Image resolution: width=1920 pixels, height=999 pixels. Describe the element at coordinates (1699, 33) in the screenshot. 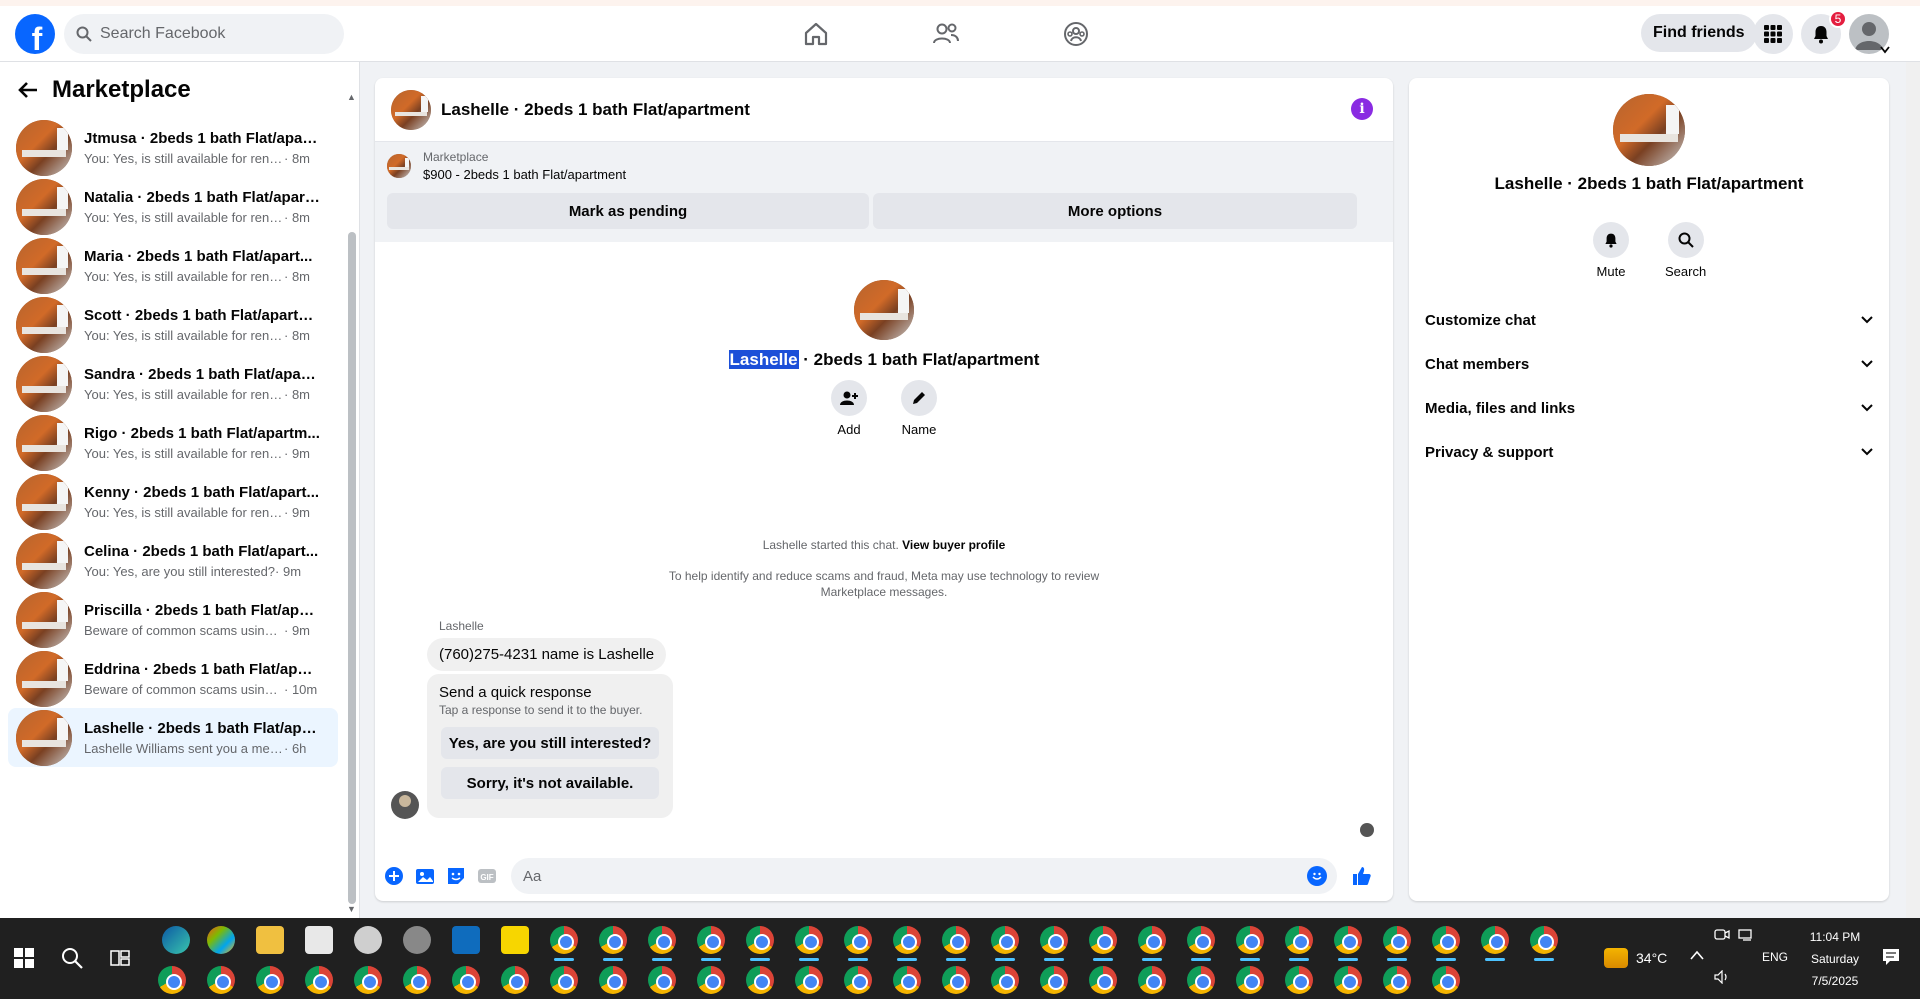

I see `find-friends-button: Find friends` at that location.